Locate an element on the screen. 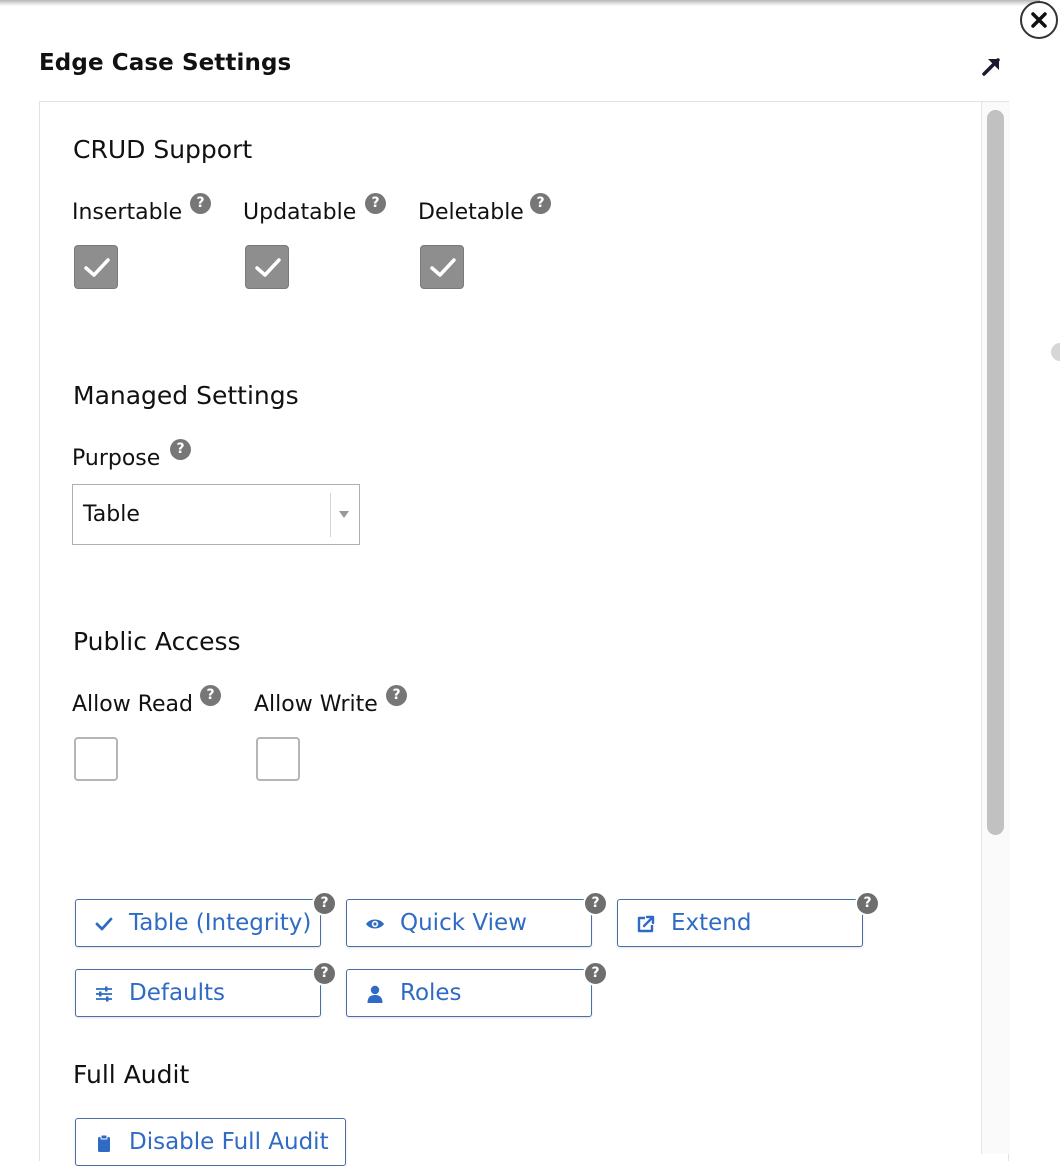 The image size is (1060, 1166). close-button is located at coordinates (1039, 20).